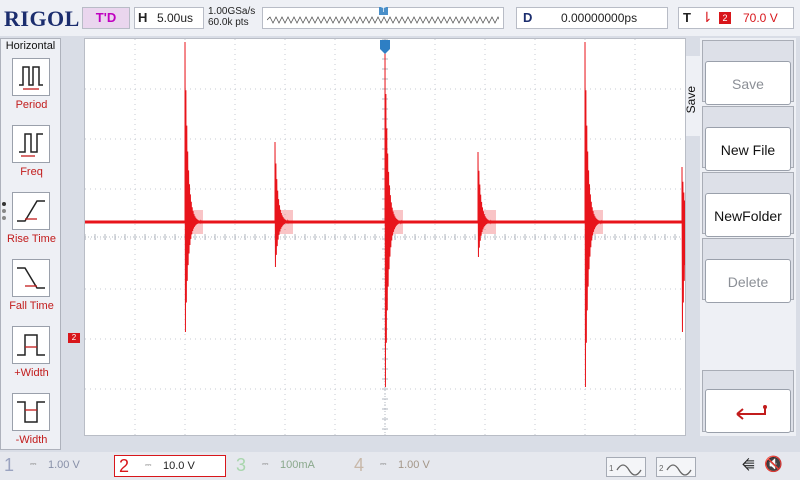 This screenshot has width=800, height=480. What do you see at coordinates (748, 215) in the screenshot?
I see `new-folder-button: NewFolder` at bounding box center [748, 215].